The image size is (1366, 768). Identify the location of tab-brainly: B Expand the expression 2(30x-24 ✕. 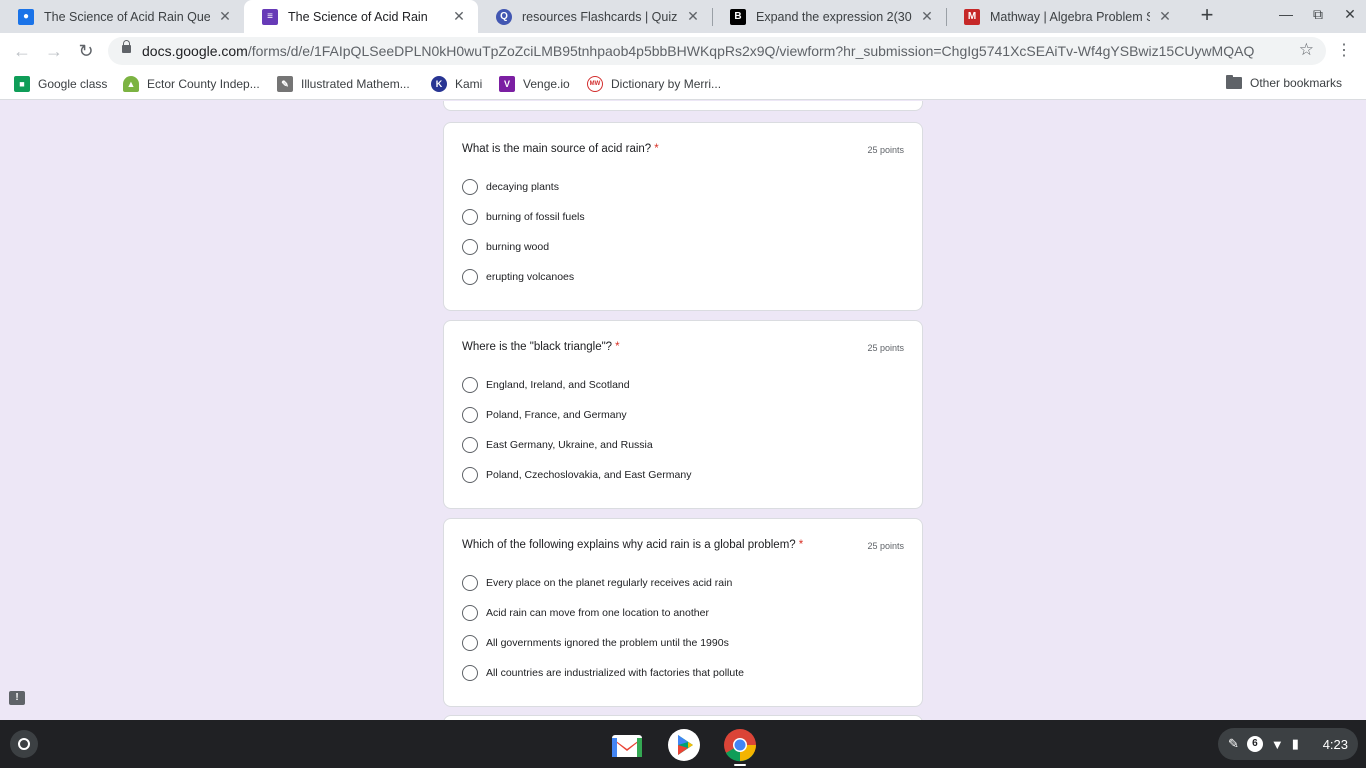
(829, 16).